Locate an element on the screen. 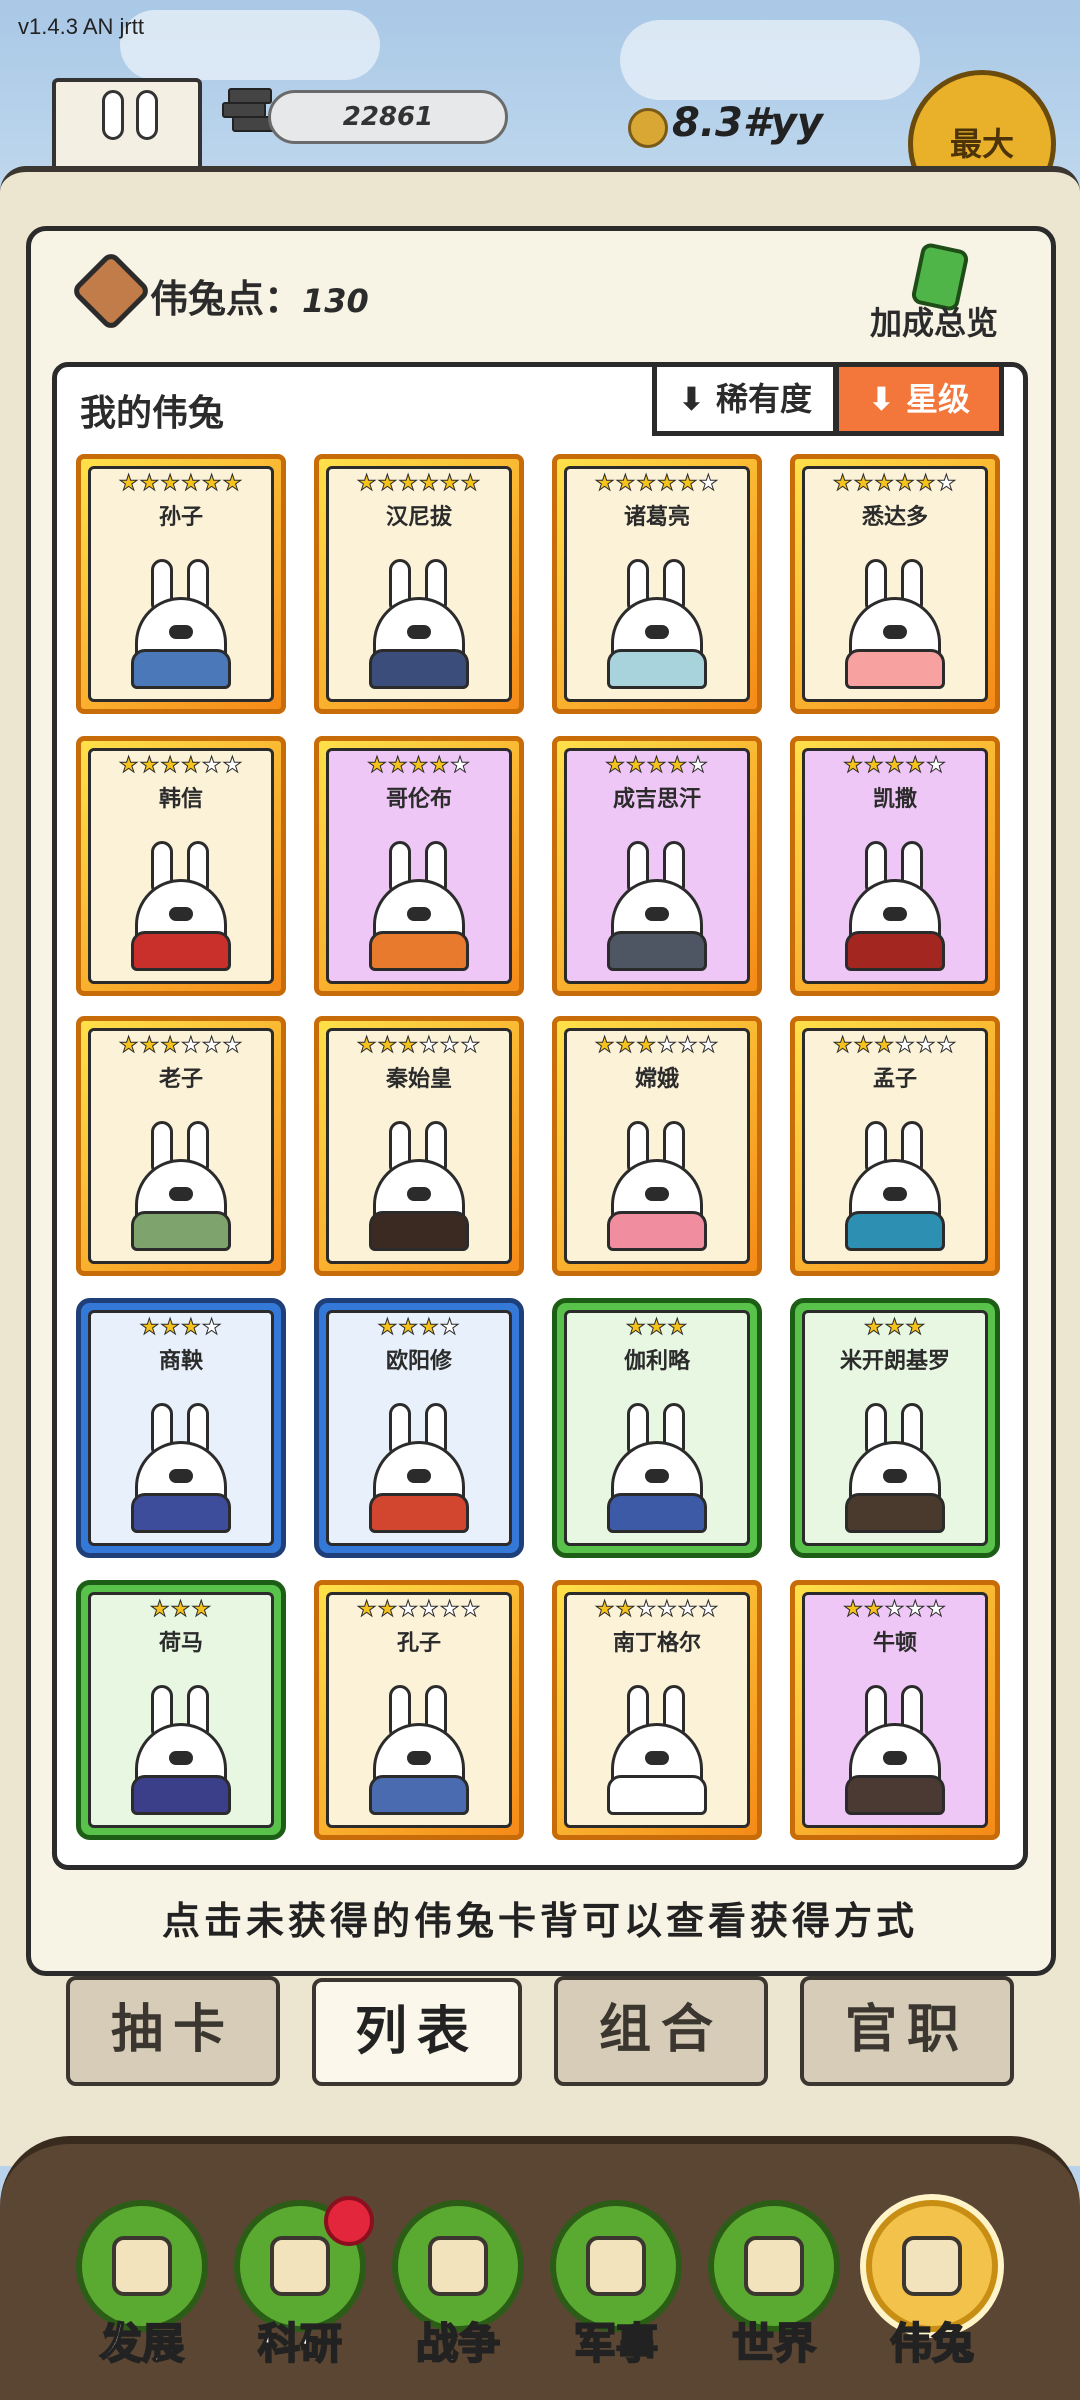  nav-item: 军事 is located at coordinates (616, 2300).